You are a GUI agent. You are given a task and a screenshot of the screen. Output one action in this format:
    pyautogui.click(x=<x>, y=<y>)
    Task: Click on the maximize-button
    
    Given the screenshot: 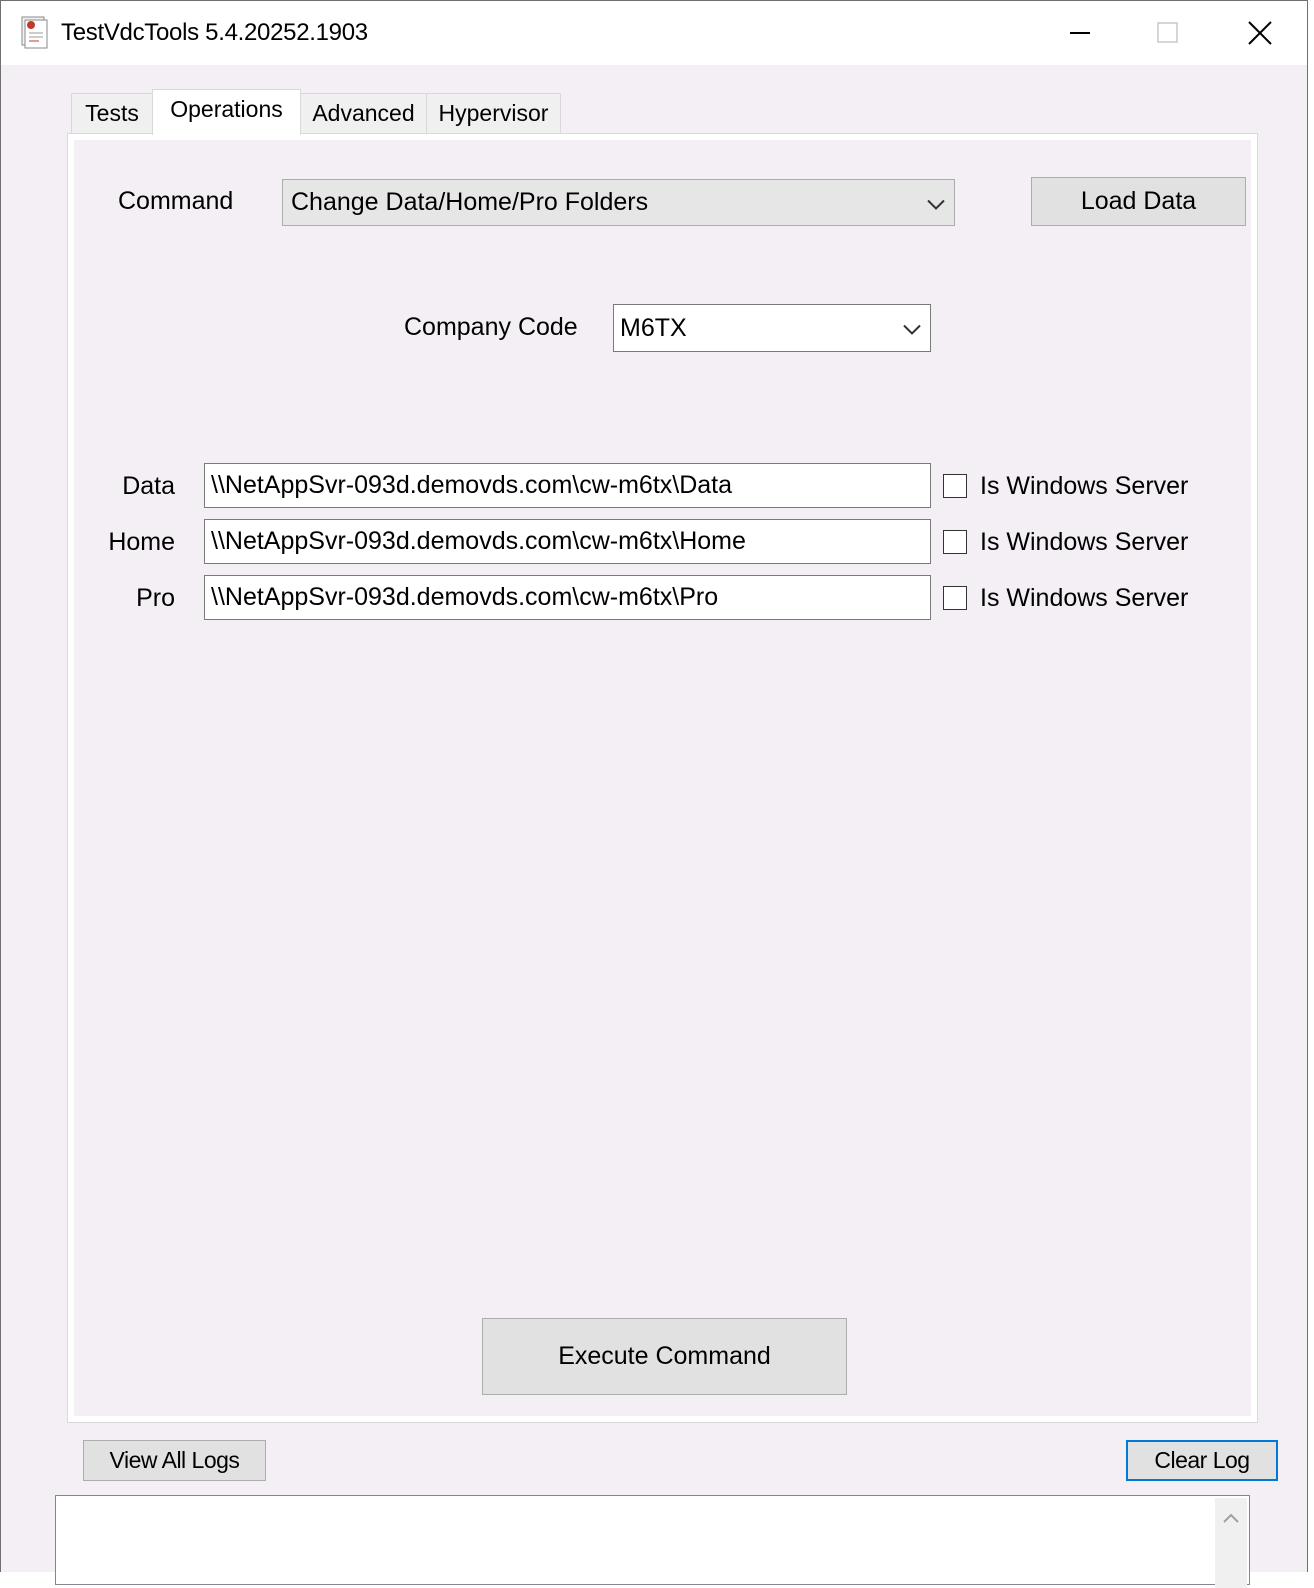 What is the action you would take?
    pyautogui.click(x=1168, y=33)
    